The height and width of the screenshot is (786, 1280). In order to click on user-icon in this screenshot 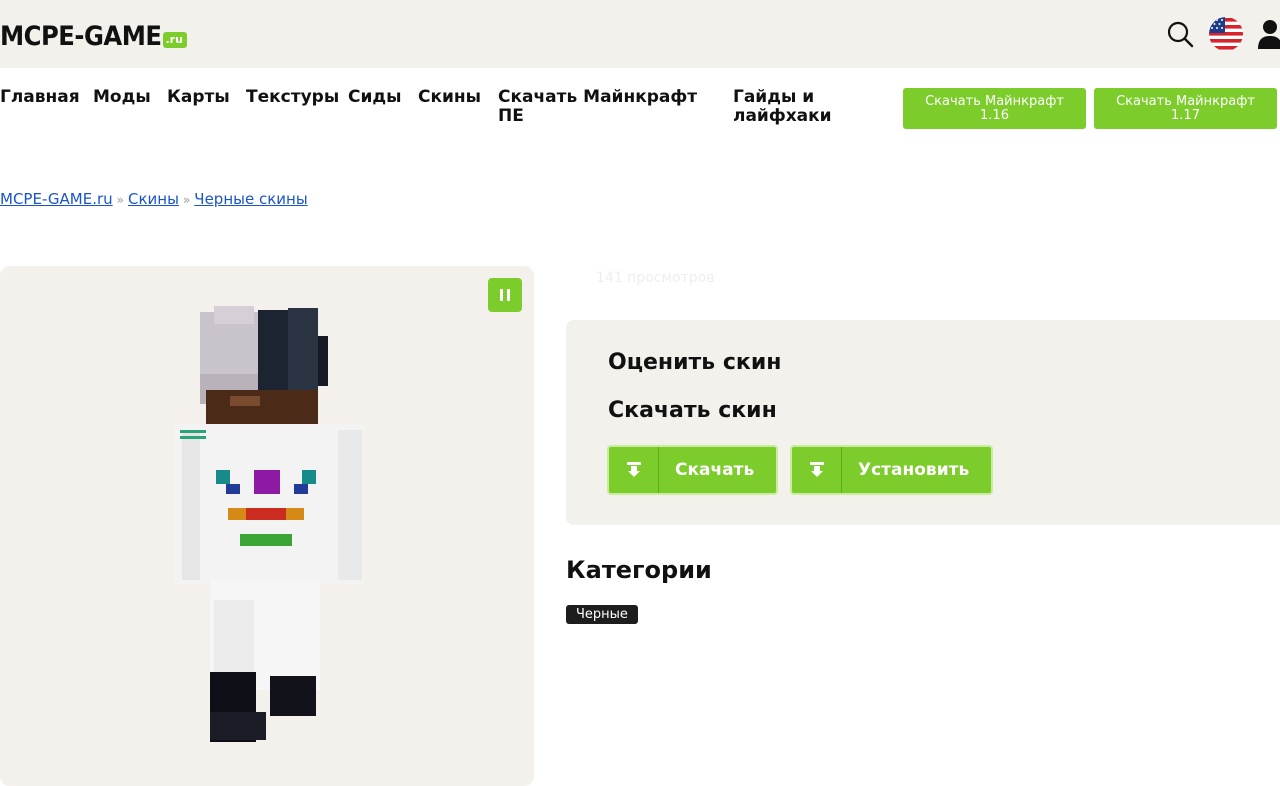, I will do `click(1269, 34)`.